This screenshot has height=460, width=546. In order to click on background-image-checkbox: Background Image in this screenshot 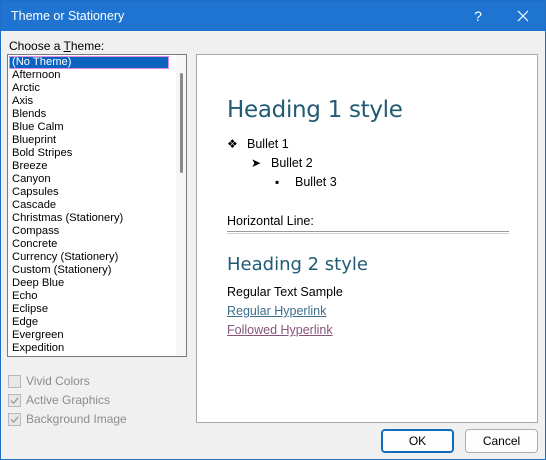, I will do `click(67, 419)`.